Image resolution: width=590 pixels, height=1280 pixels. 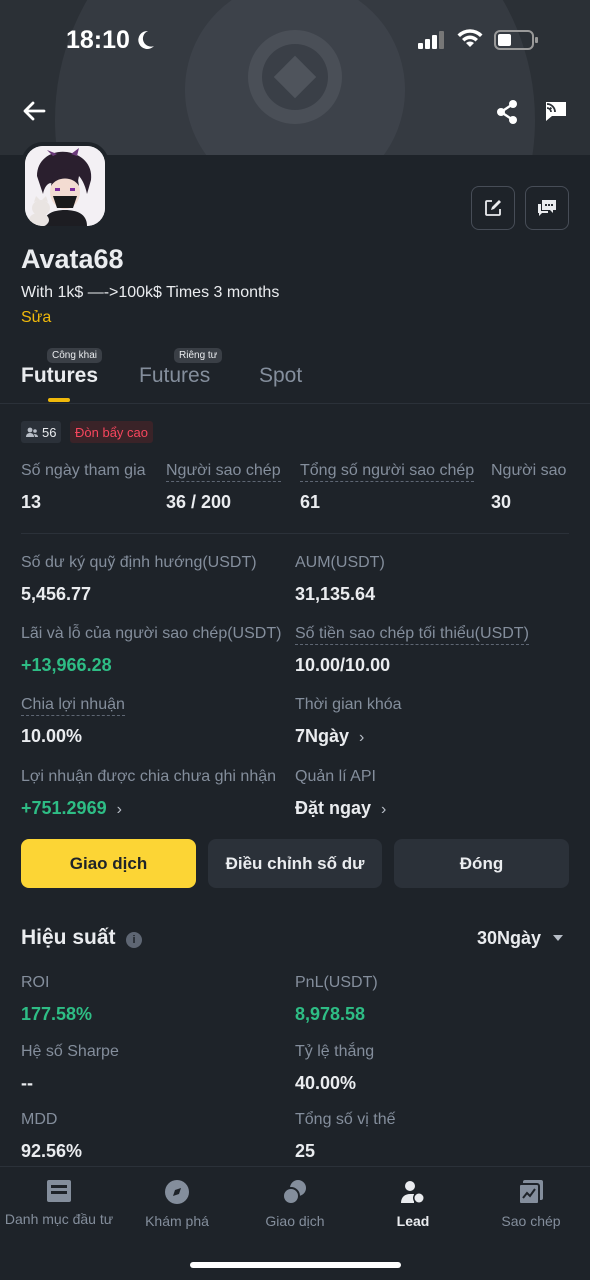 What do you see at coordinates (59, 400) in the screenshot?
I see `active-tab-indicator` at bounding box center [59, 400].